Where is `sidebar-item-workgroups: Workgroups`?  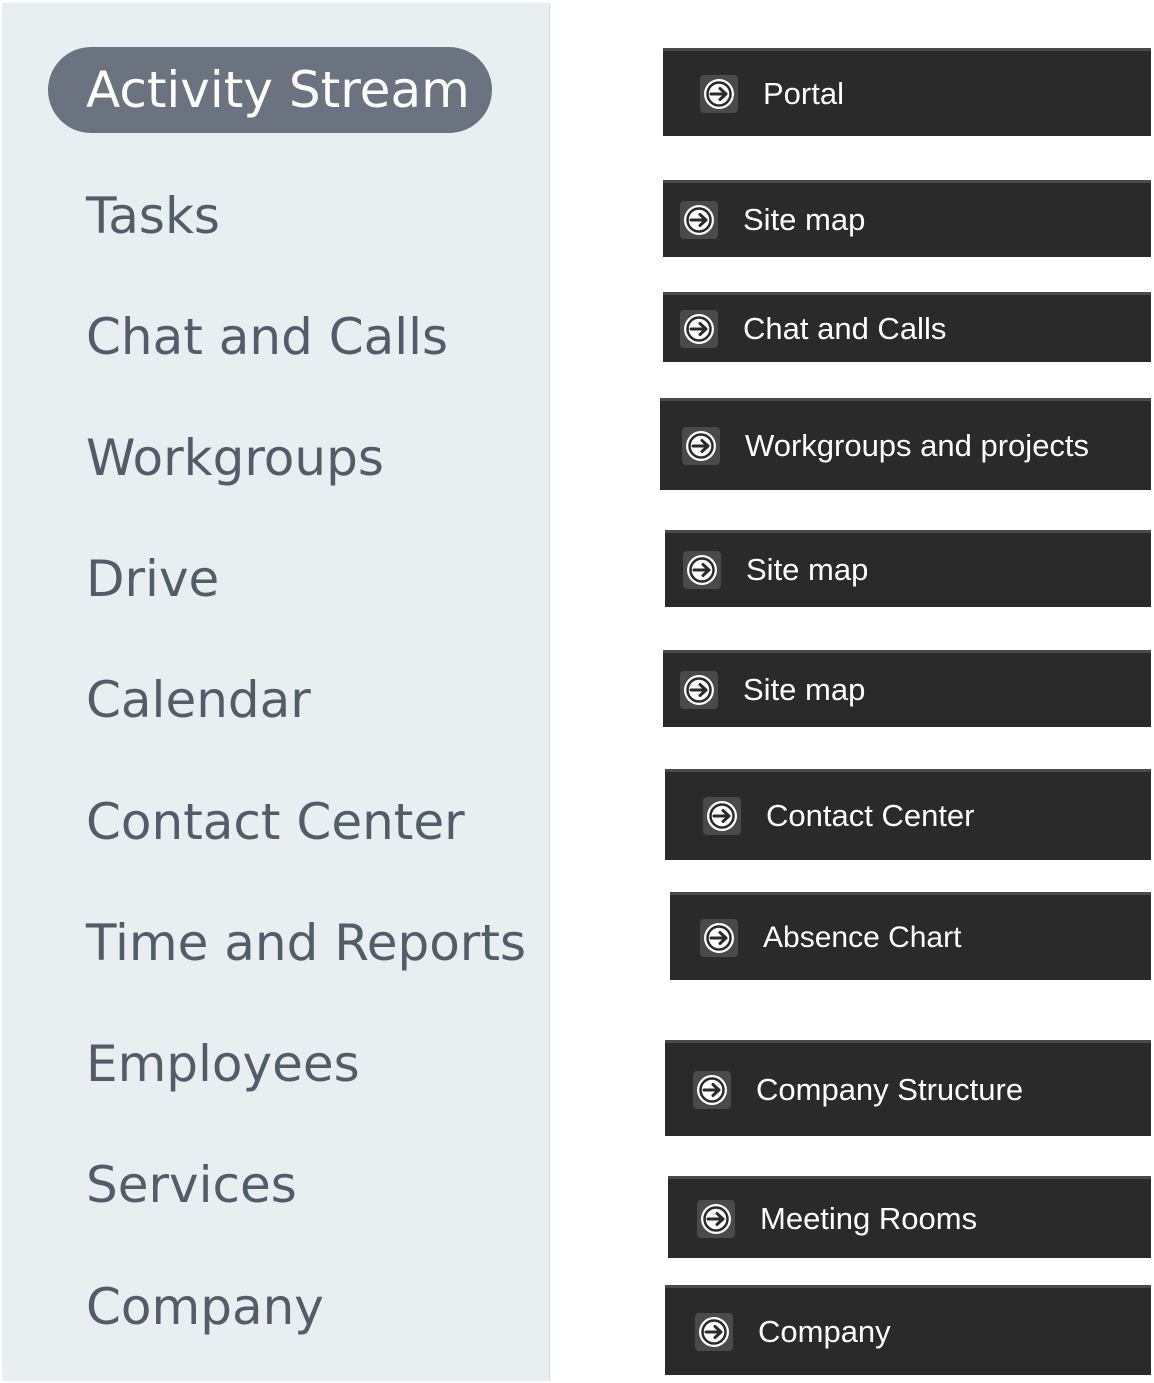
sidebar-item-workgroups: Workgroups is located at coordinates (235, 458).